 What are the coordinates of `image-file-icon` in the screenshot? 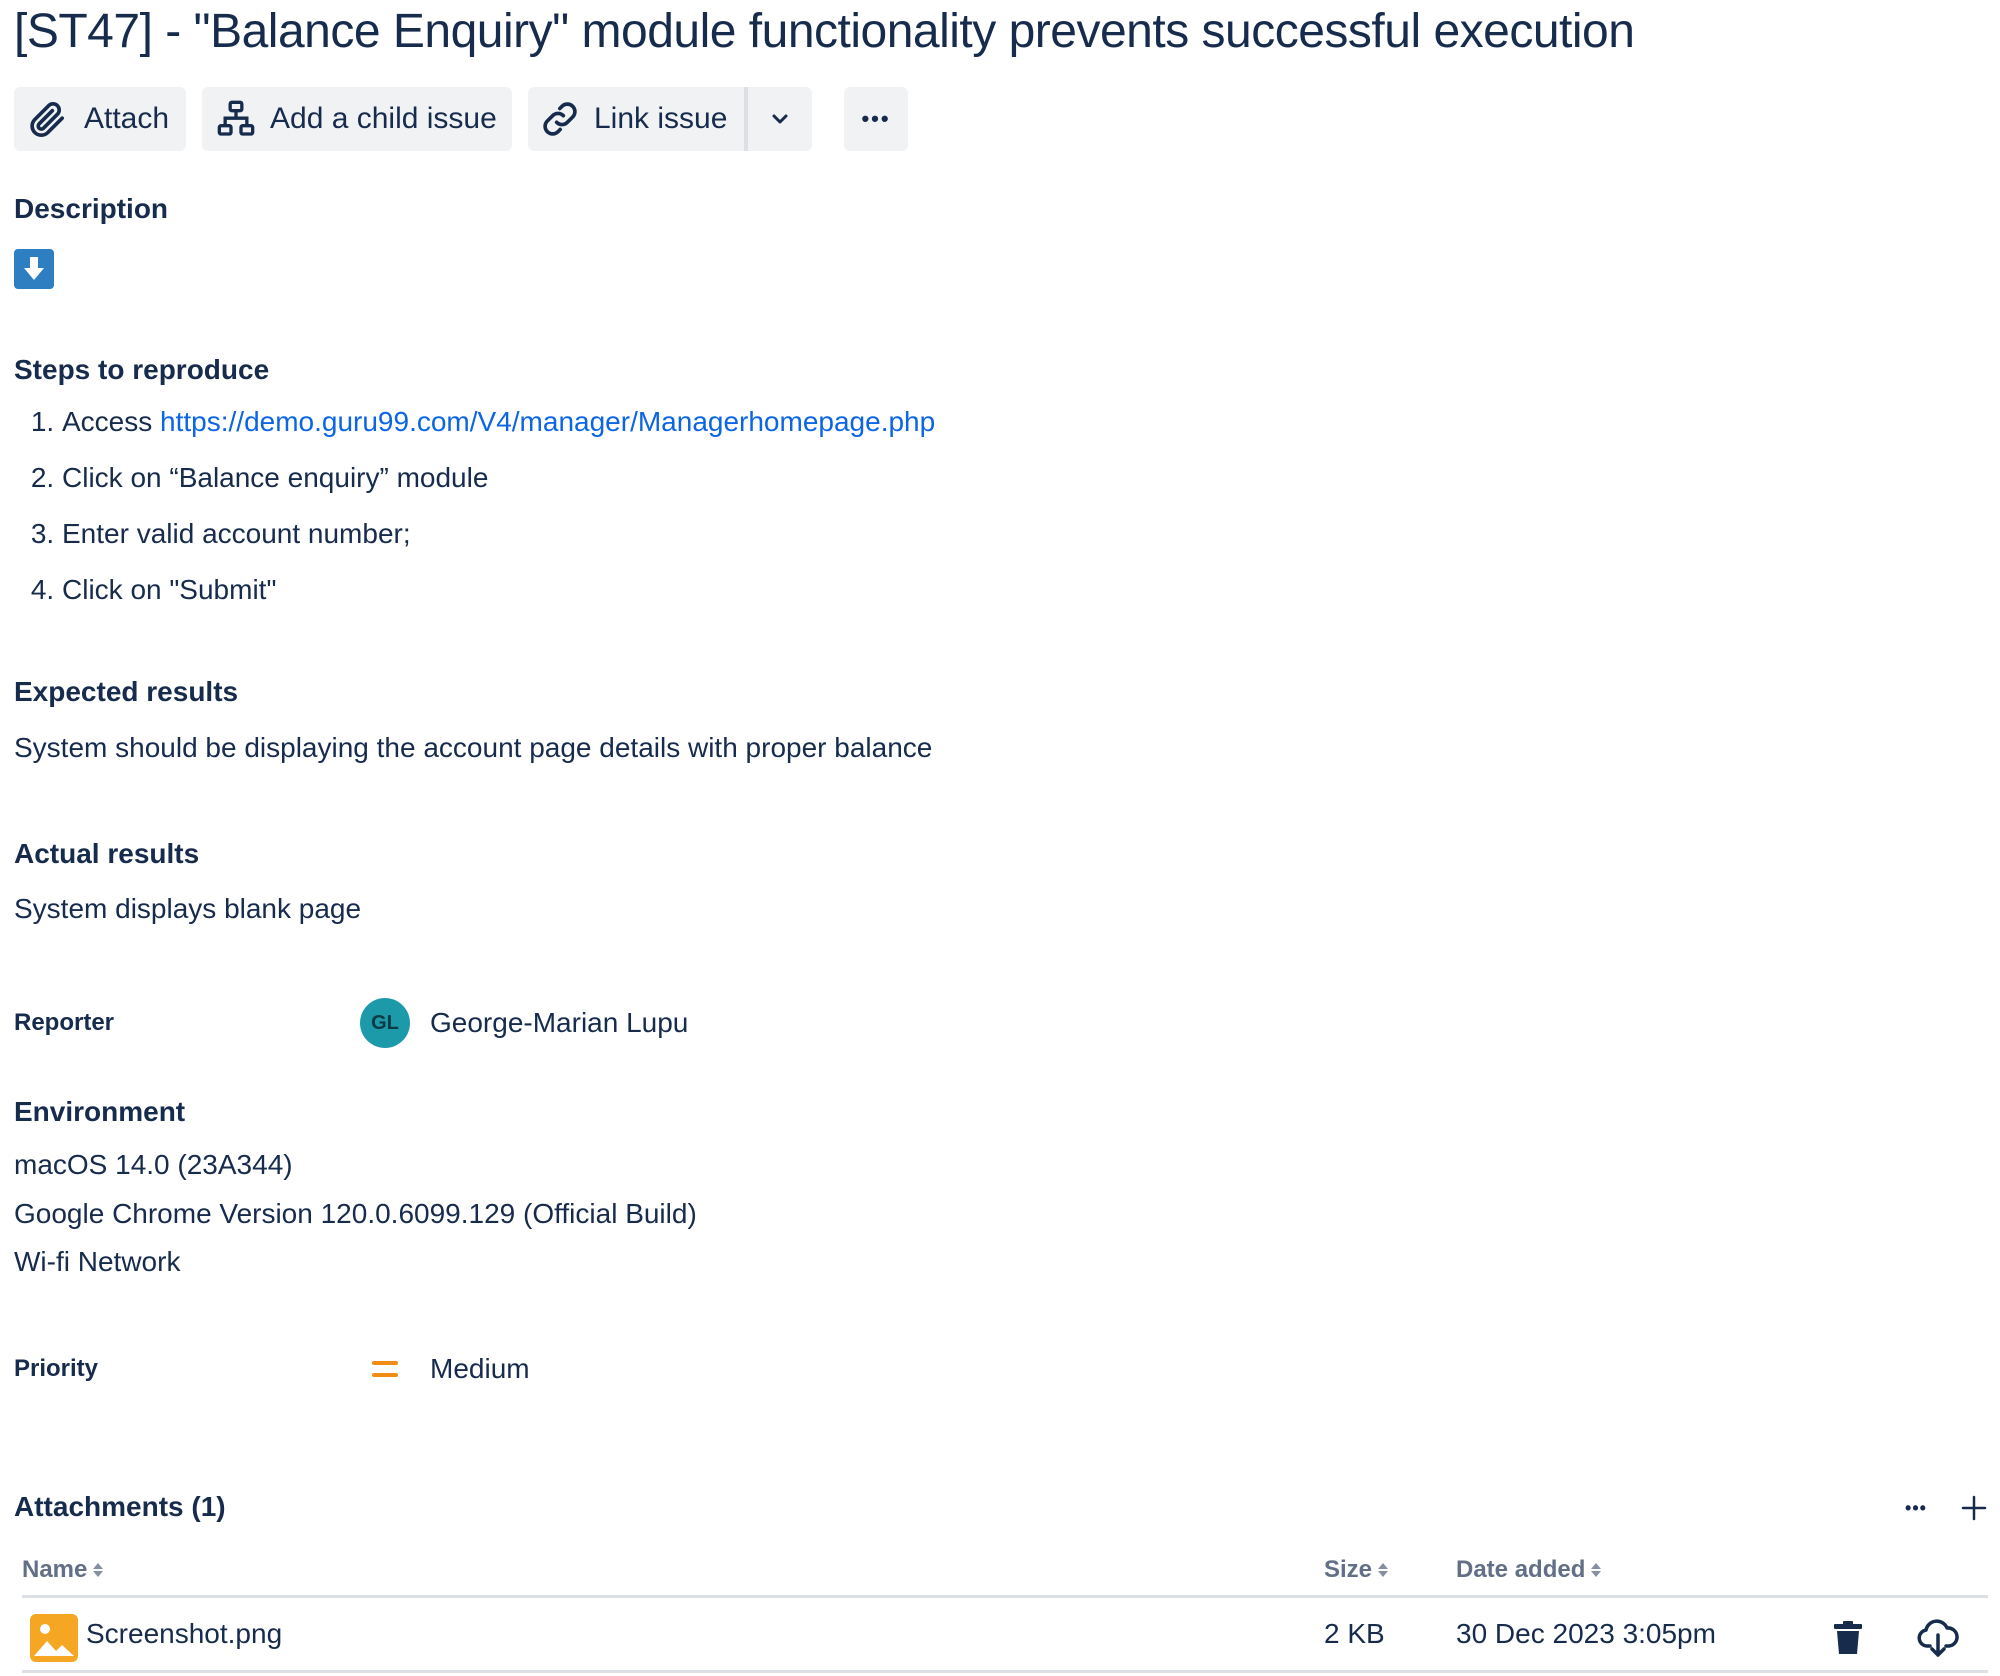 It's located at (54, 1638).